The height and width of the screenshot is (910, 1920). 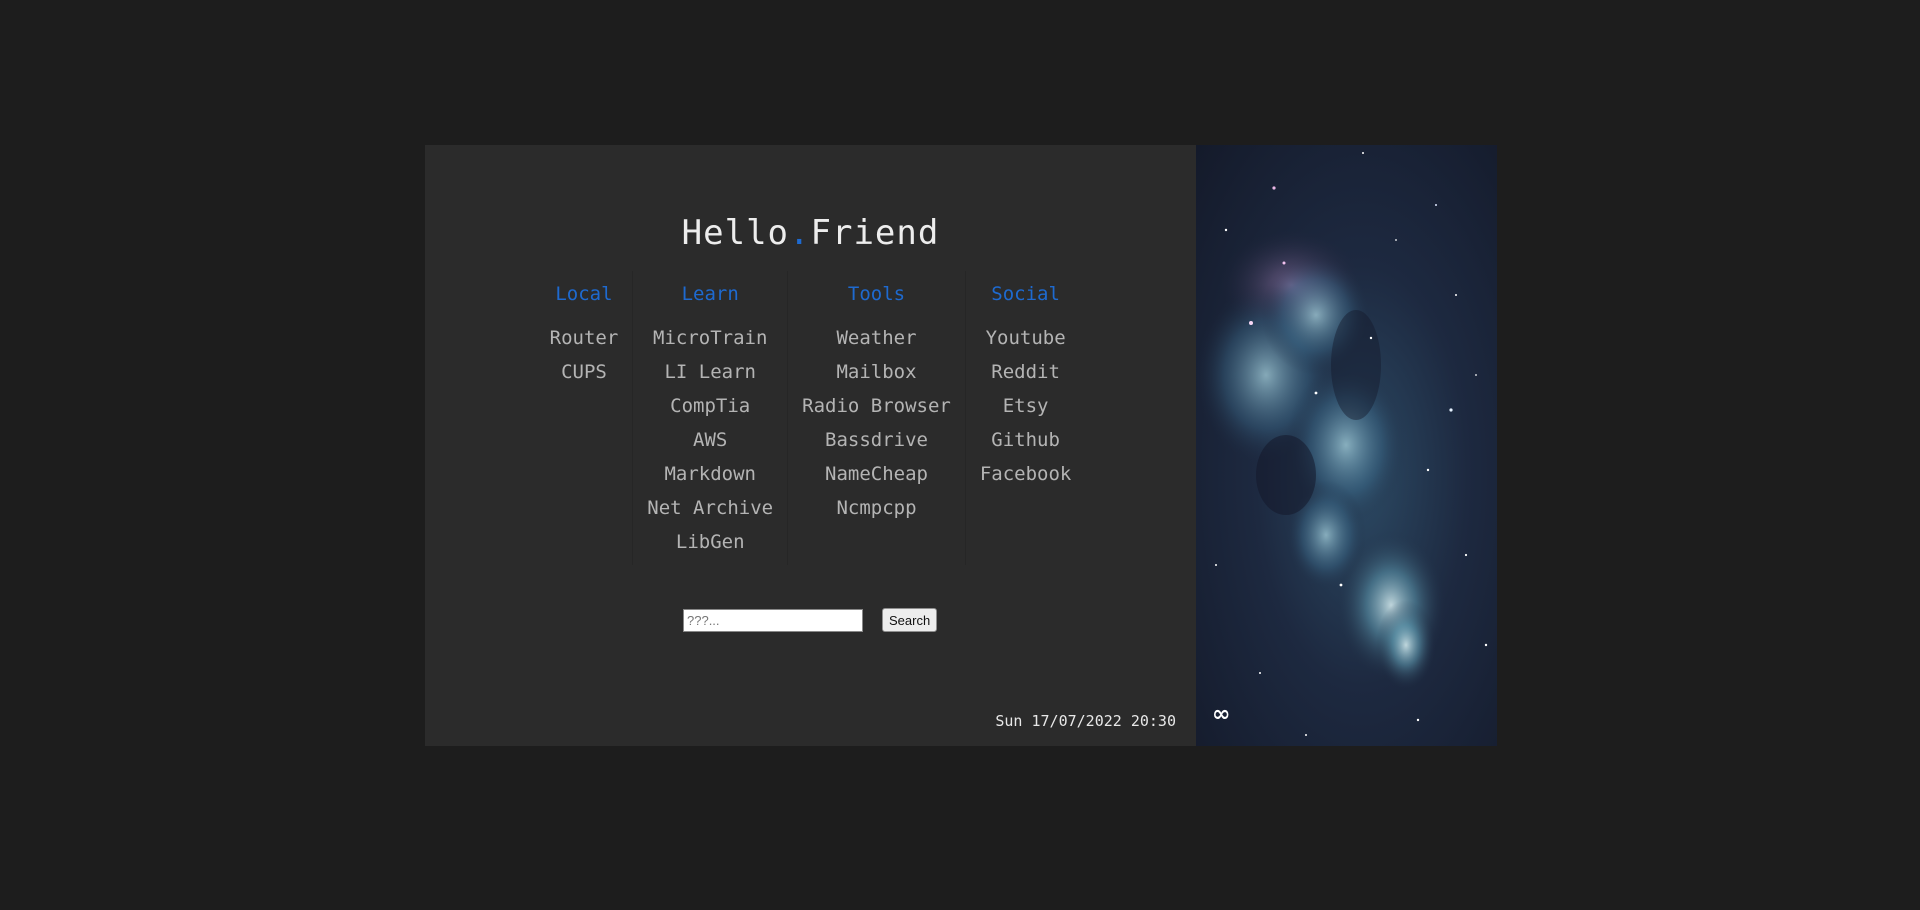 I want to click on column-heading: Local, so click(x=584, y=294).